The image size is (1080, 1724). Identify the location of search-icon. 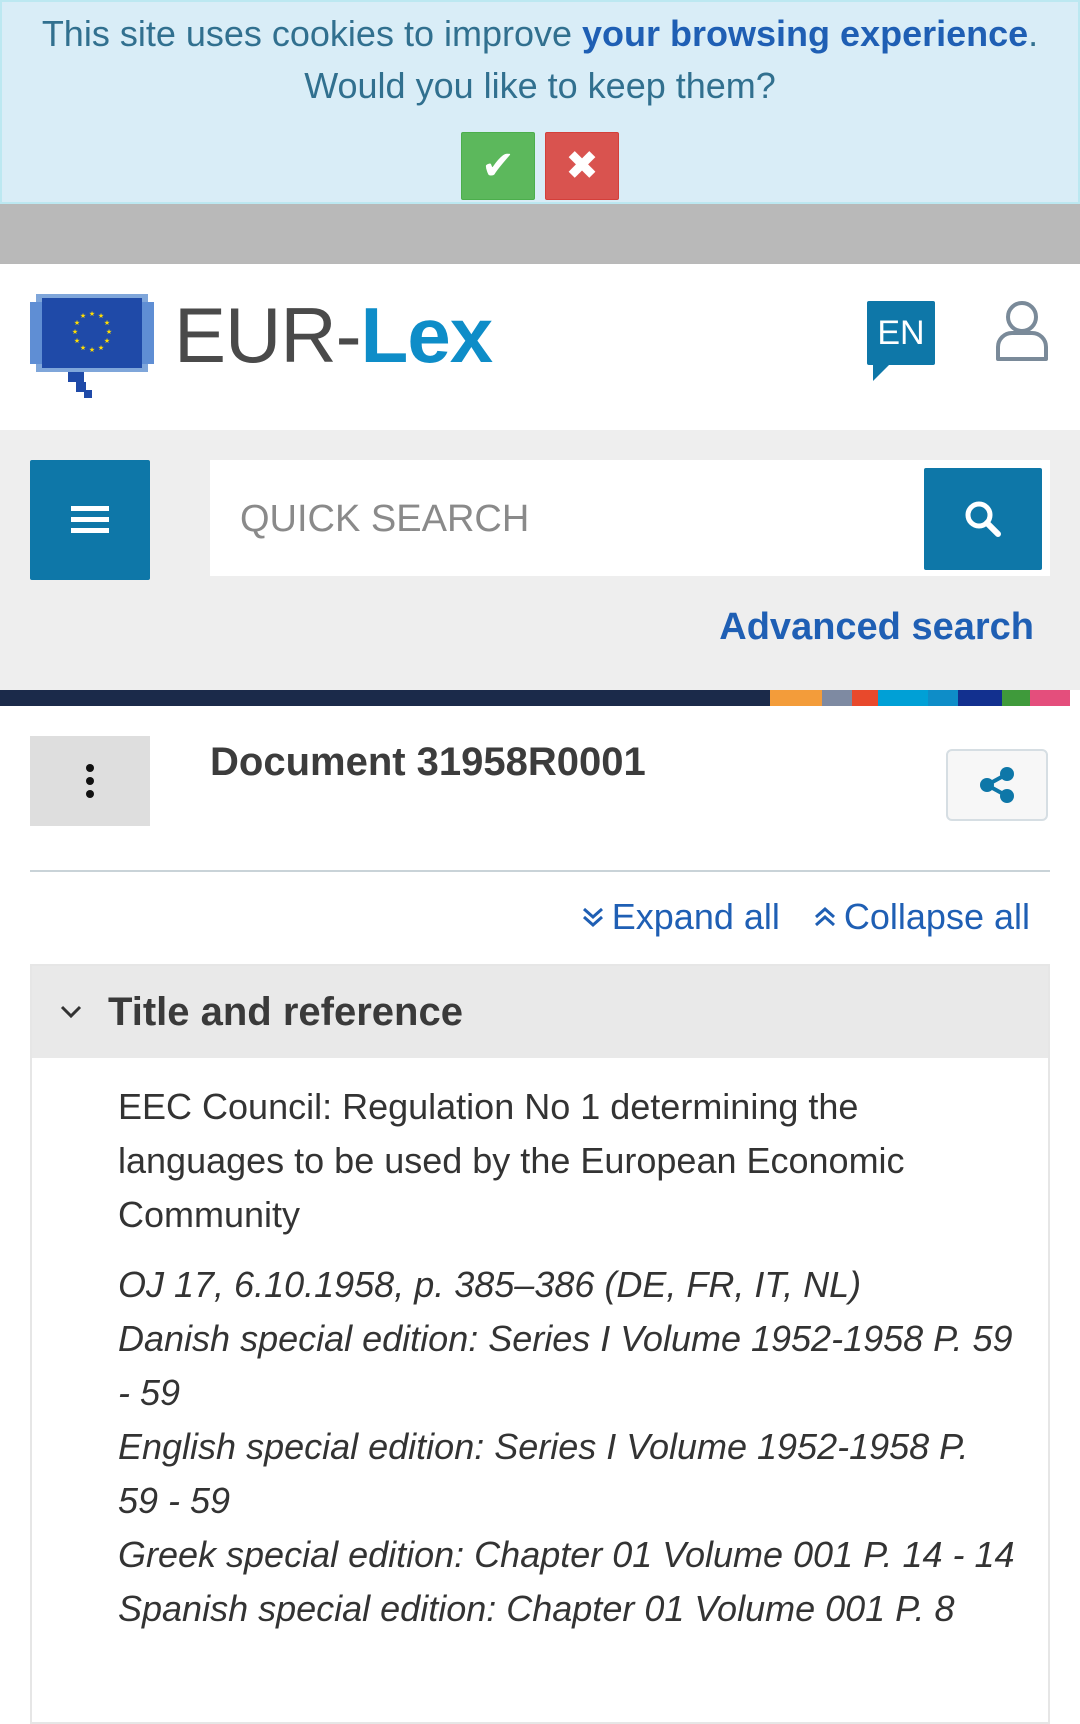
(983, 519).